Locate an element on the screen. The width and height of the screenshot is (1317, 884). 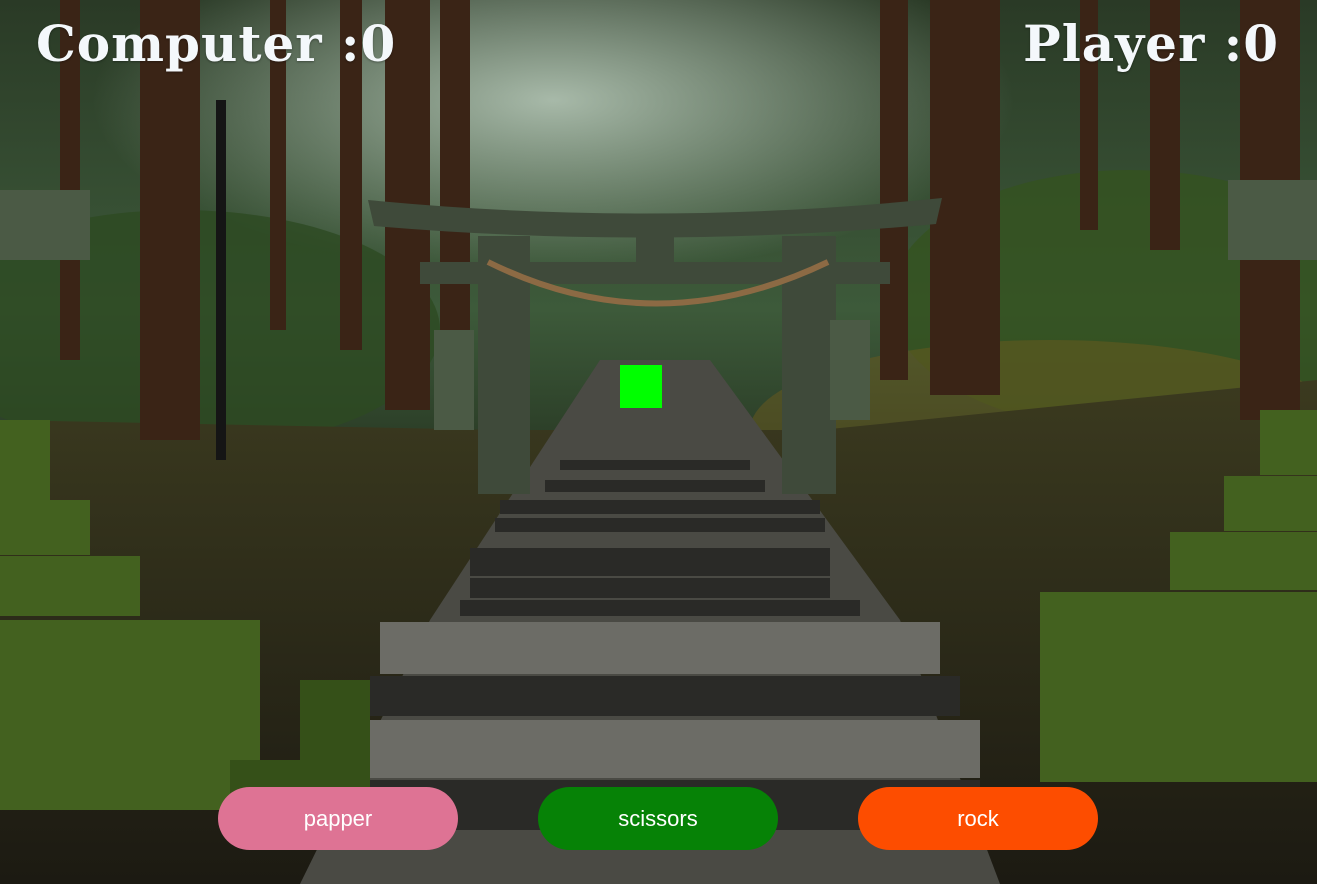
rock-button: rock is located at coordinates (978, 818).